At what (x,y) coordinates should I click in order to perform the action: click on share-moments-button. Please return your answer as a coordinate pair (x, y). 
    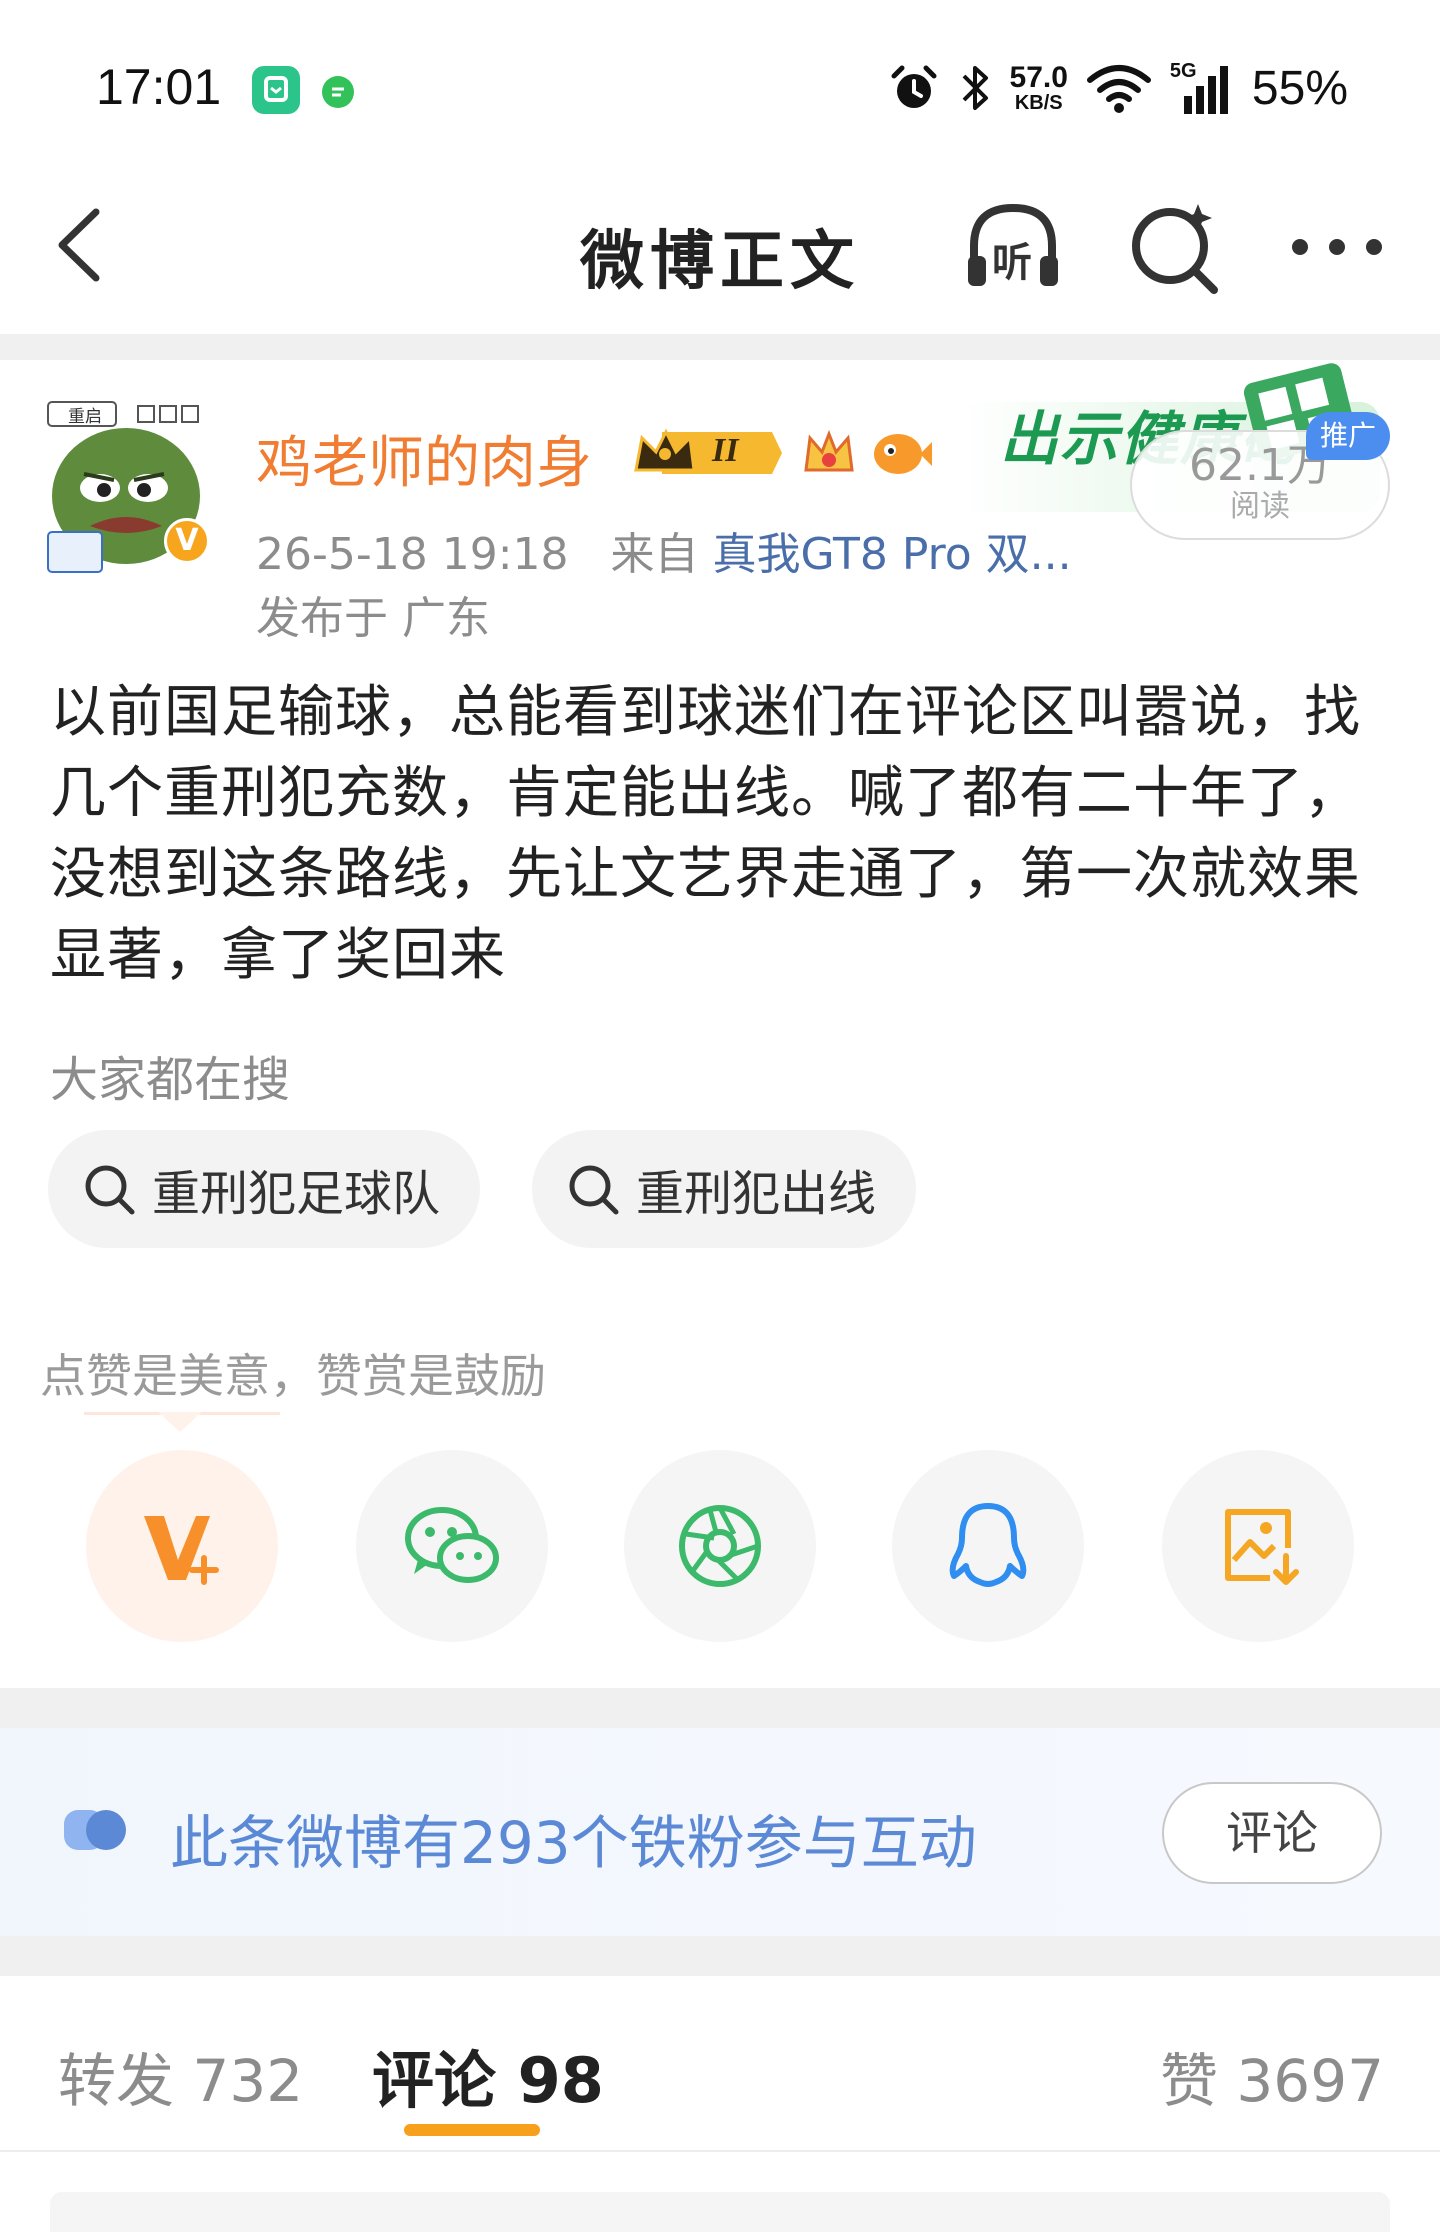
    Looking at the image, I should click on (720, 1546).